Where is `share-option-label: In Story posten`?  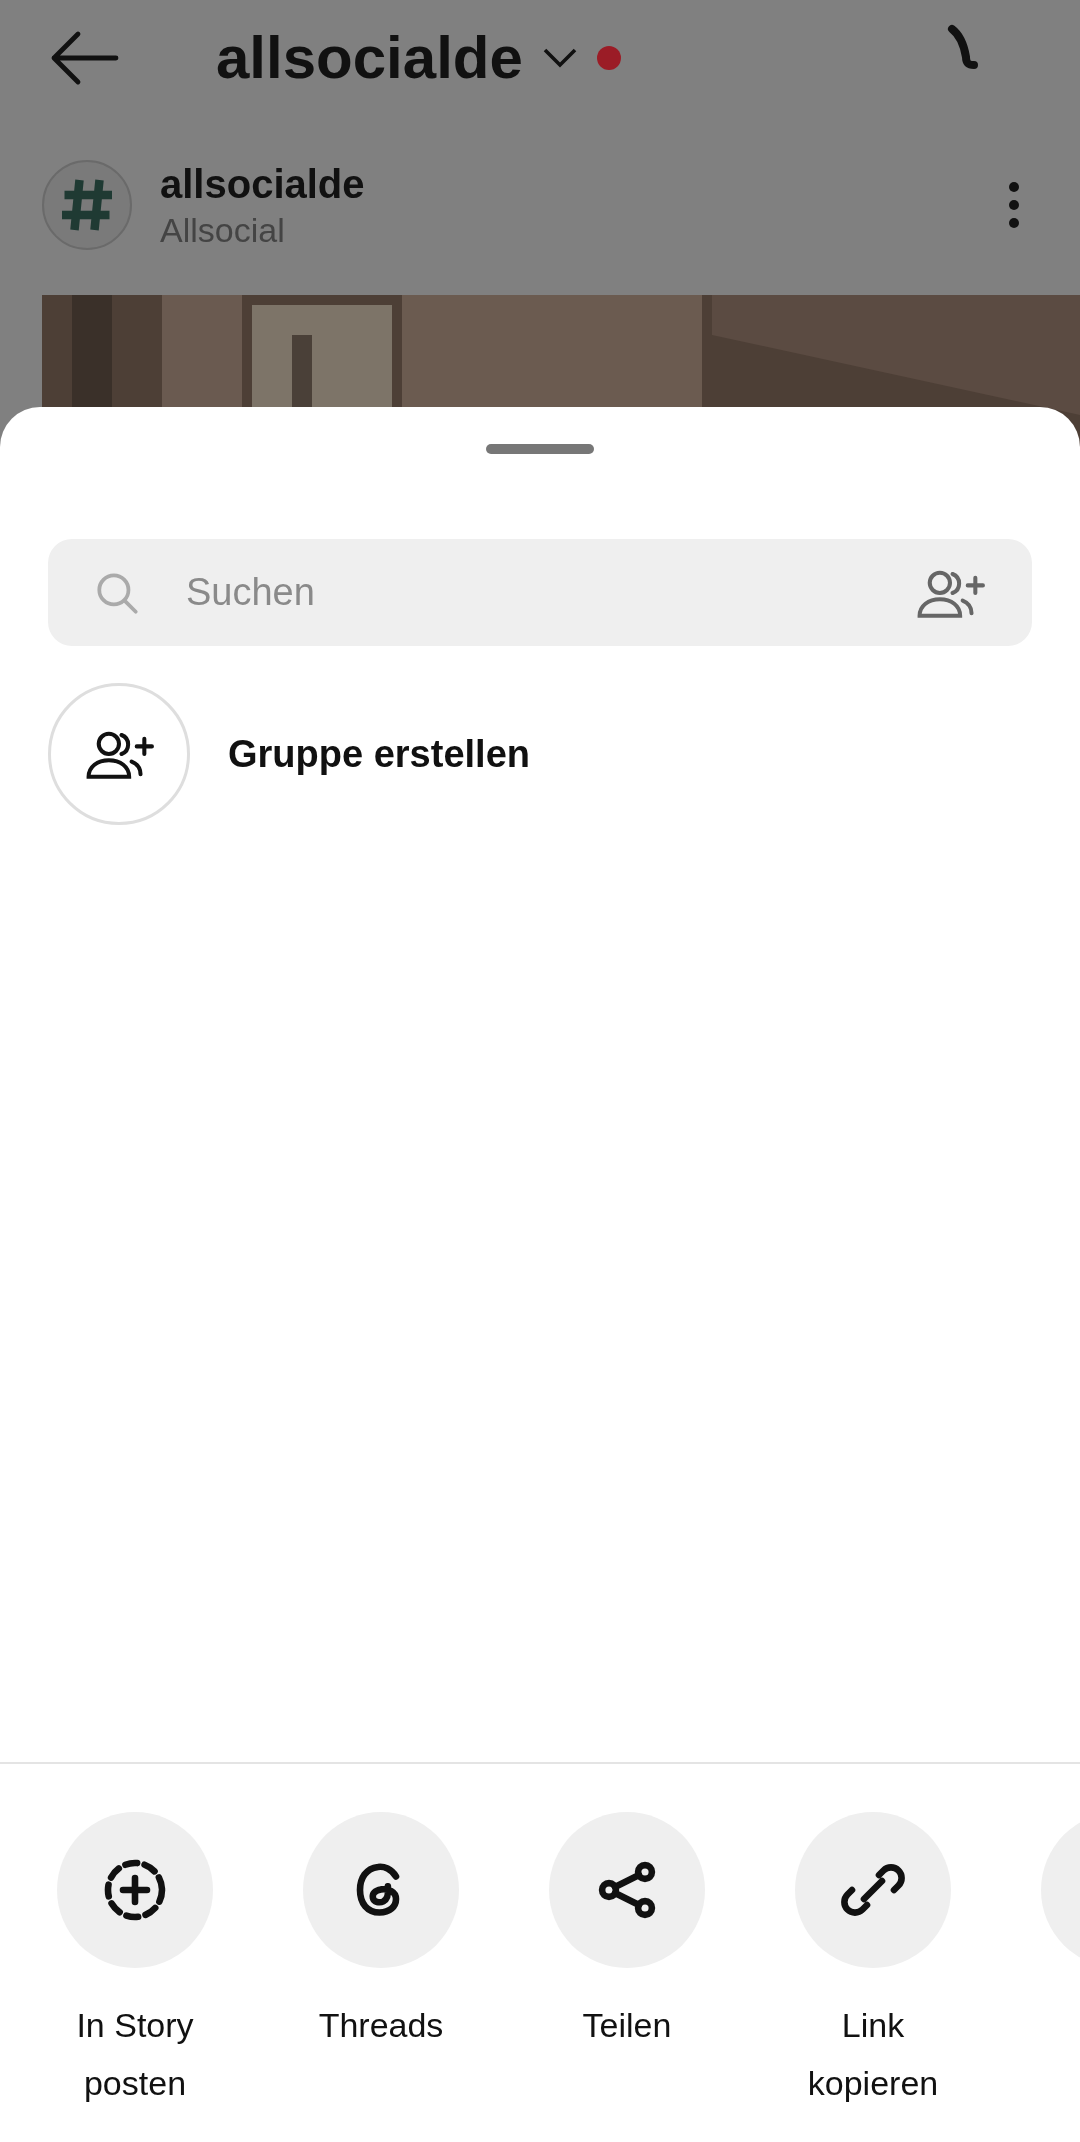
share-option-label: In Story posten is located at coordinates (135, 2054).